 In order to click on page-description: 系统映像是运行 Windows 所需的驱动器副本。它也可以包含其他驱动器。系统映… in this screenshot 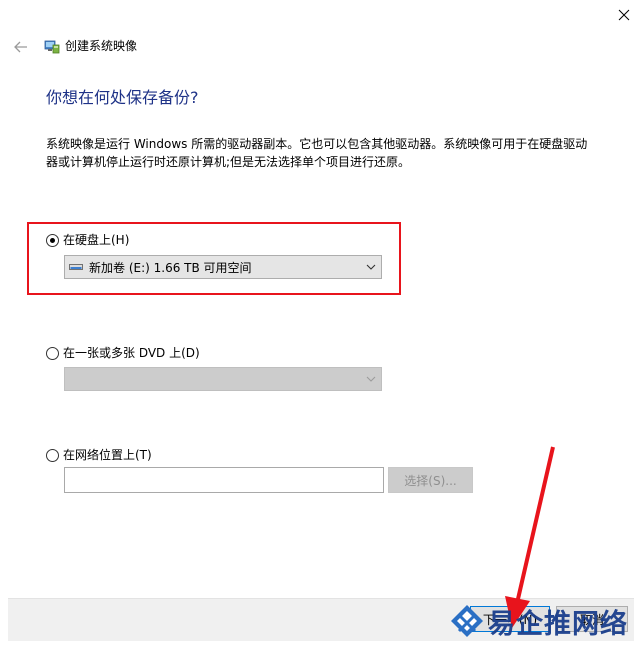, I will do `click(317, 153)`.